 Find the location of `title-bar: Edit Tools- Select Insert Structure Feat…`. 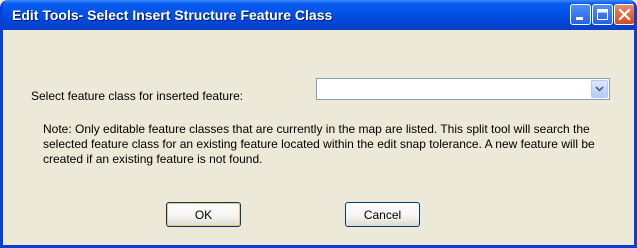

title-bar: Edit Tools- Select Insert Structure Feat… is located at coordinates (318, 15).